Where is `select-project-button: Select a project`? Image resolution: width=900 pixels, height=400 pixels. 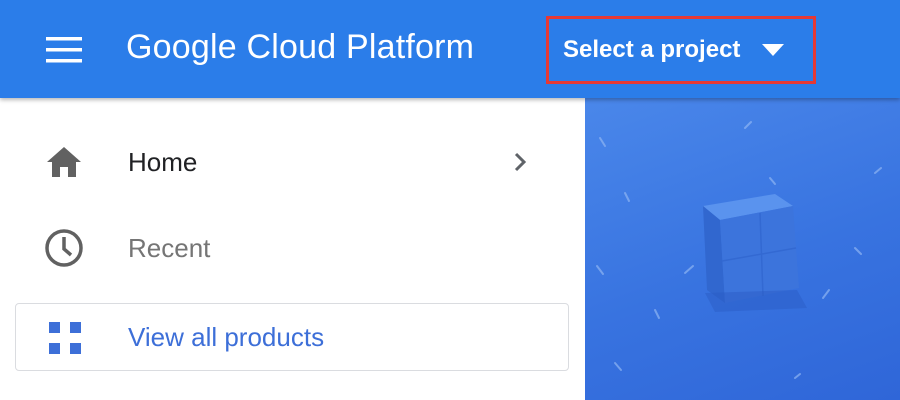
select-project-button: Select a project is located at coordinates (681, 50).